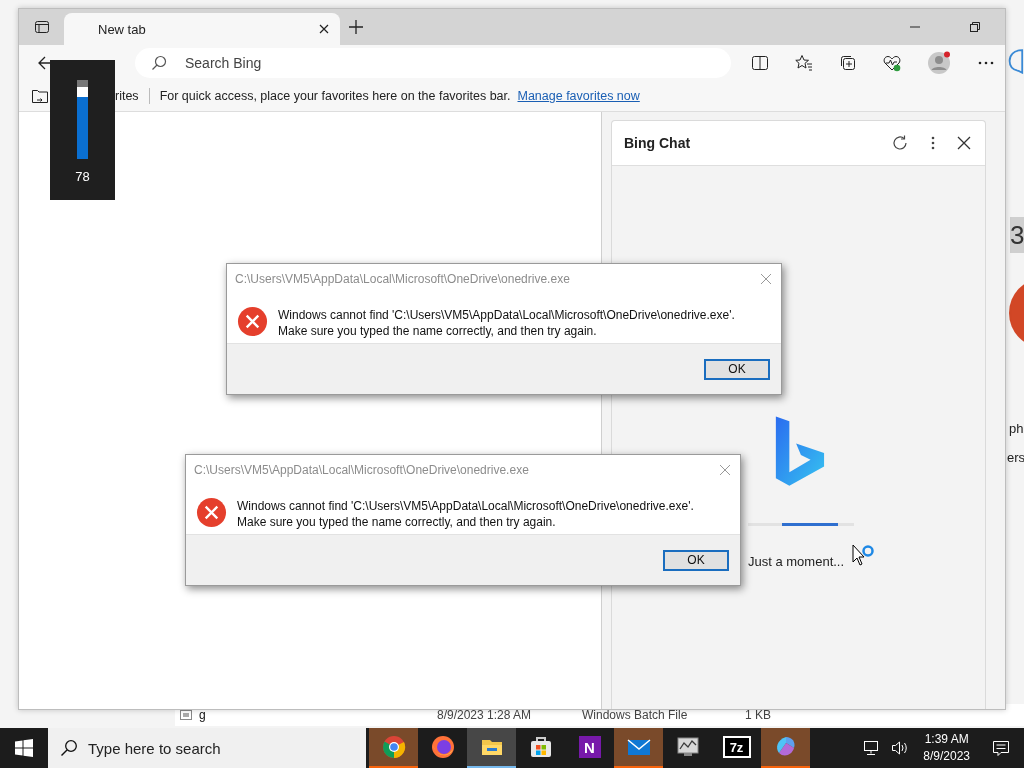 This screenshot has width=1024, height=768. What do you see at coordinates (975, 27) in the screenshot?
I see `restore-icon` at bounding box center [975, 27].